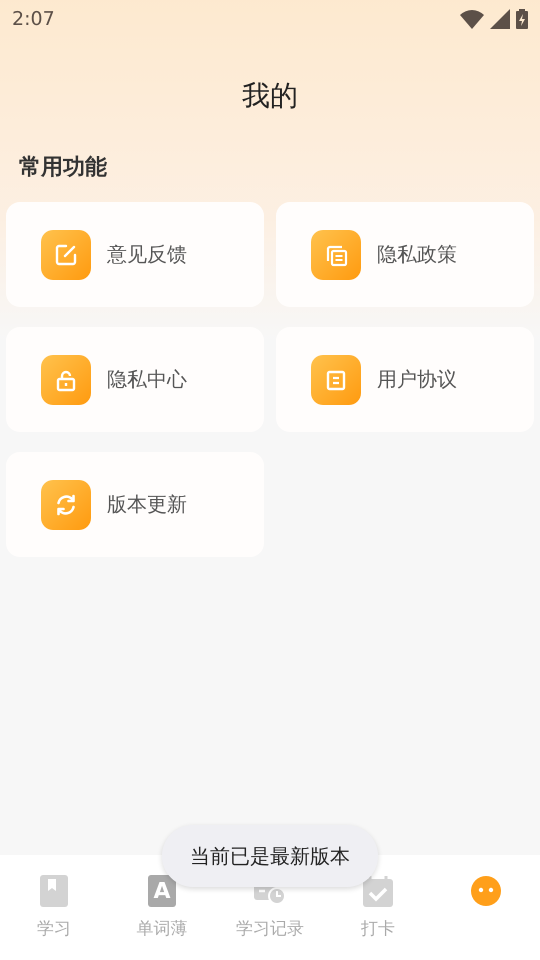  I want to click on mascot-icon, so click(486, 891).